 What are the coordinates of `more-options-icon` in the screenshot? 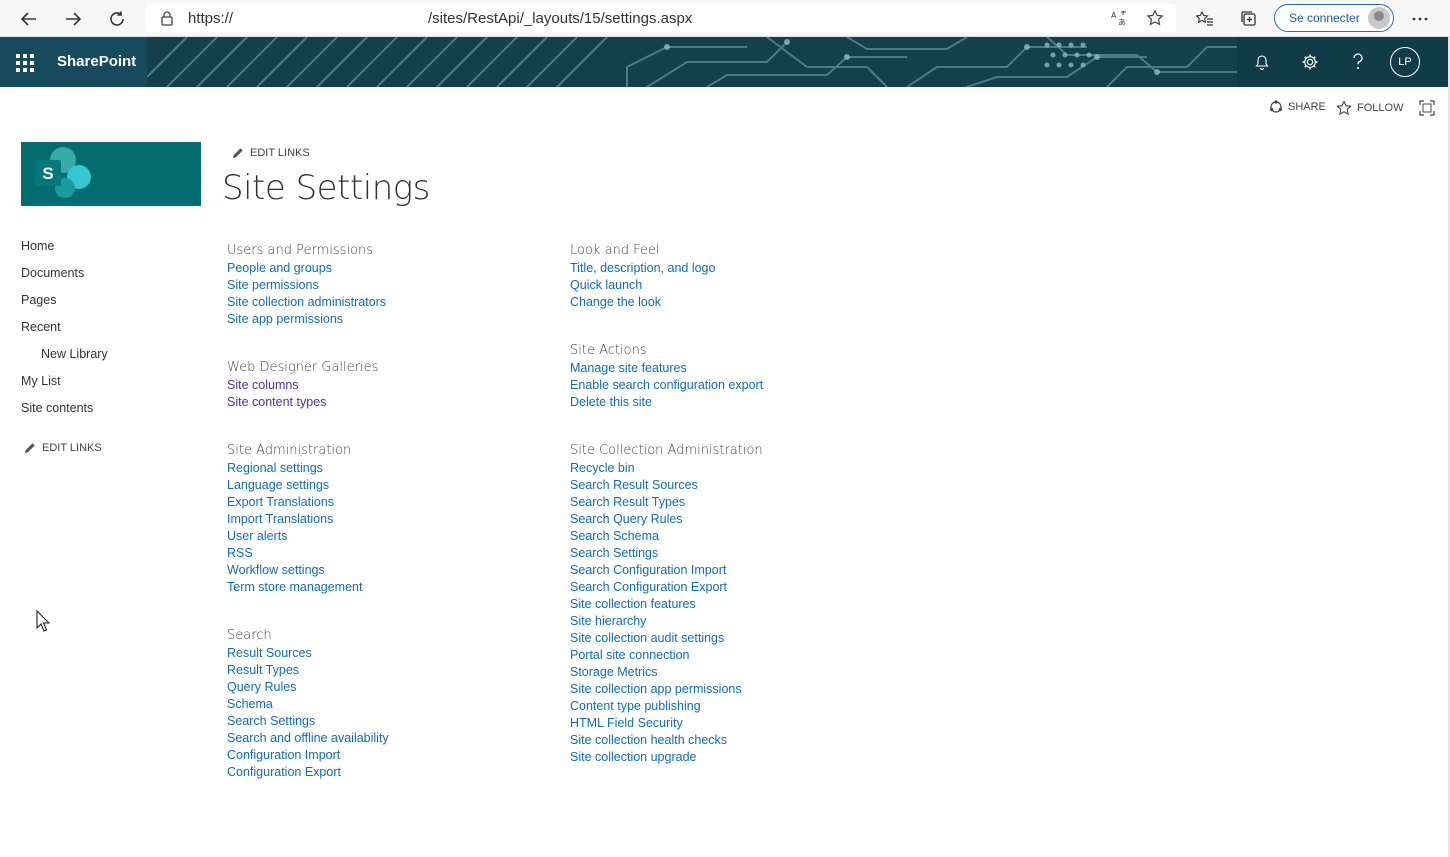 It's located at (1420, 19).